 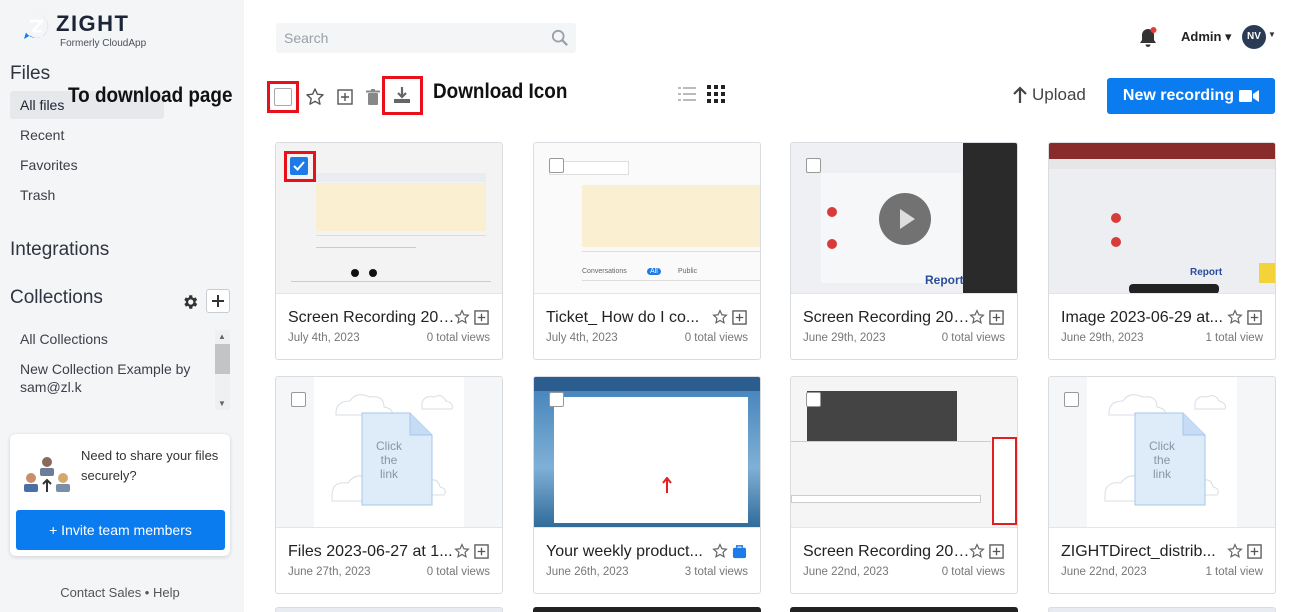 I want to click on upload-button: Upload, so click(x=1049, y=95).